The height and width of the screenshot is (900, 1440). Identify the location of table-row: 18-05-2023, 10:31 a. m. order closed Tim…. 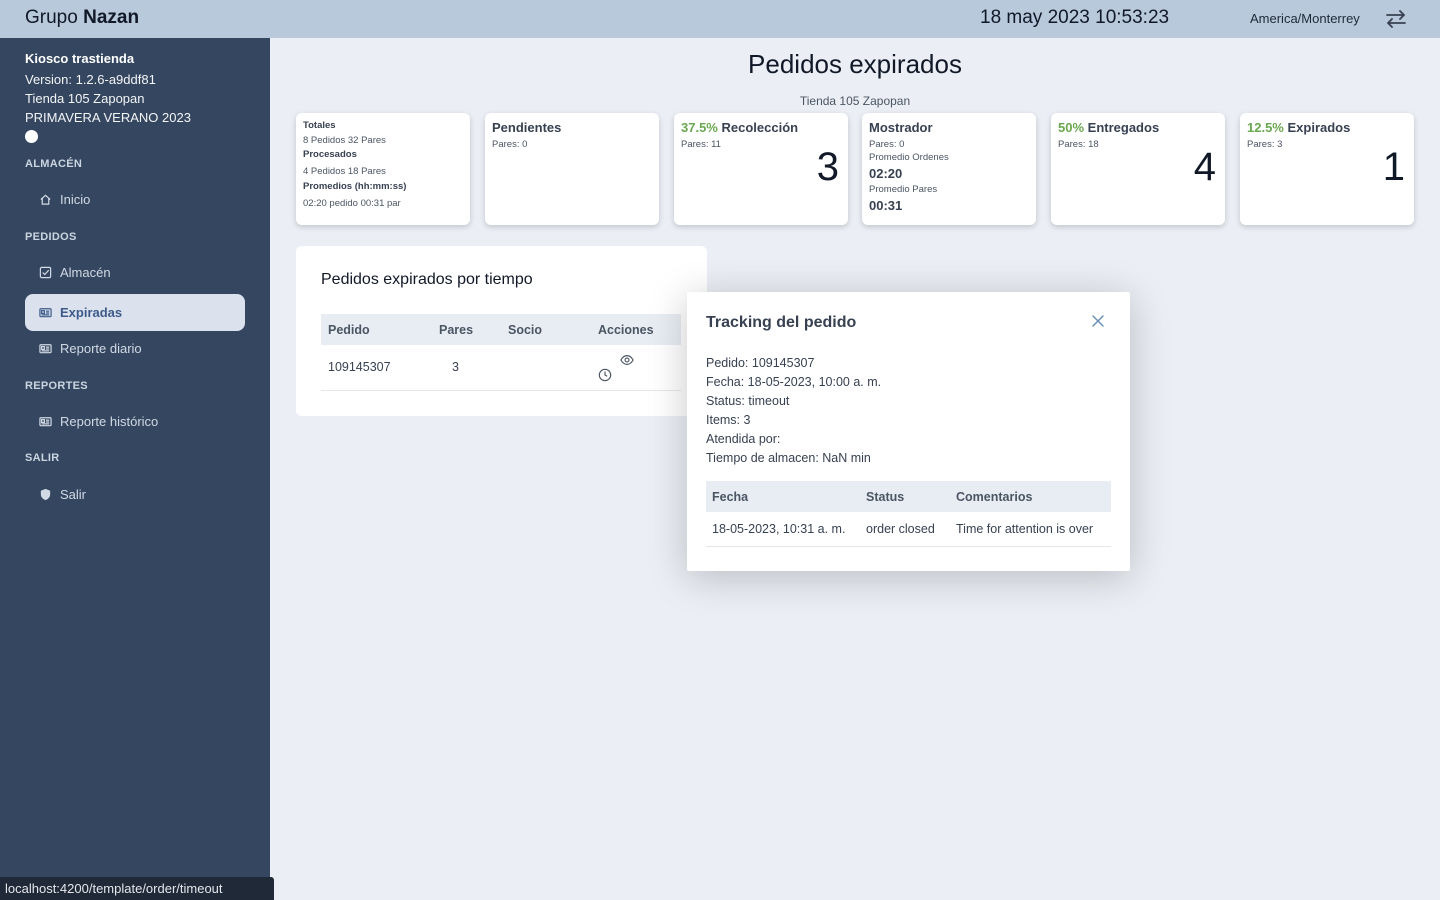
(908, 529).